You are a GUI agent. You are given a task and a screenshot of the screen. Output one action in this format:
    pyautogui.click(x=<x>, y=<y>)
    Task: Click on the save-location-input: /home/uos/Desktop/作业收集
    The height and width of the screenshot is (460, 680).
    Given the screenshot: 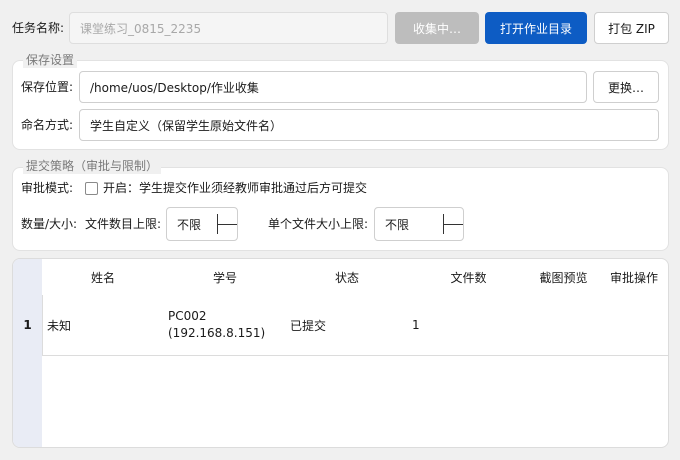 What is the action you would take?
    pyautogui.click(x=333, y=87)
    